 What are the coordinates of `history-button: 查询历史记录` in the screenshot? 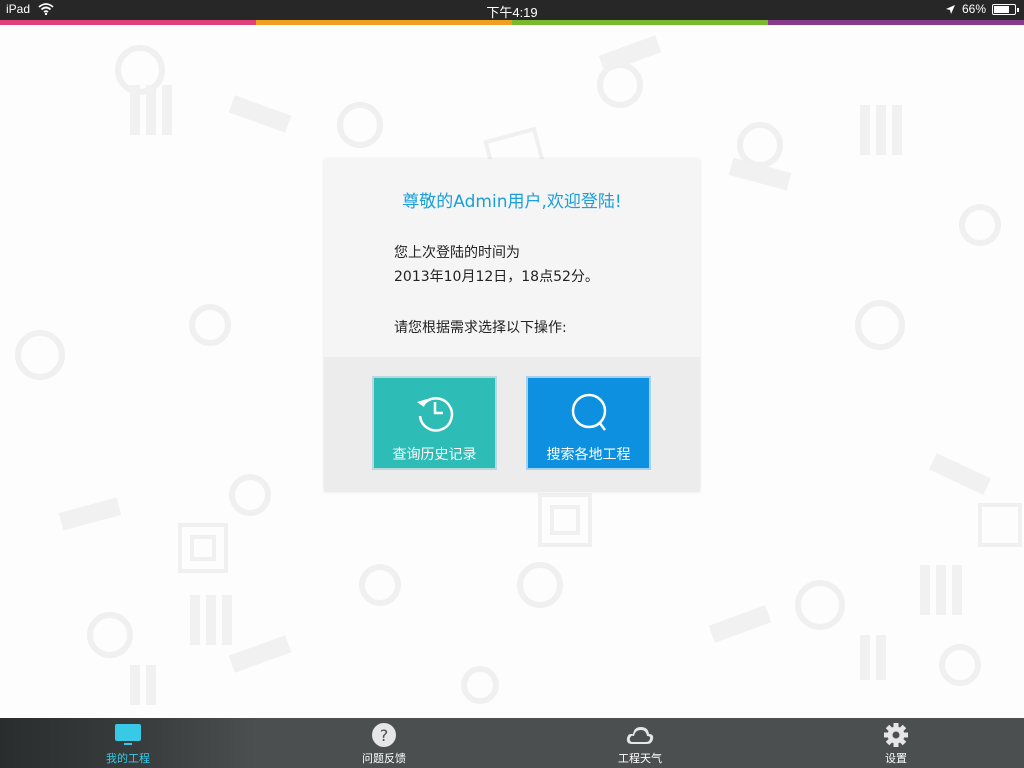 It's located at (434, 423).